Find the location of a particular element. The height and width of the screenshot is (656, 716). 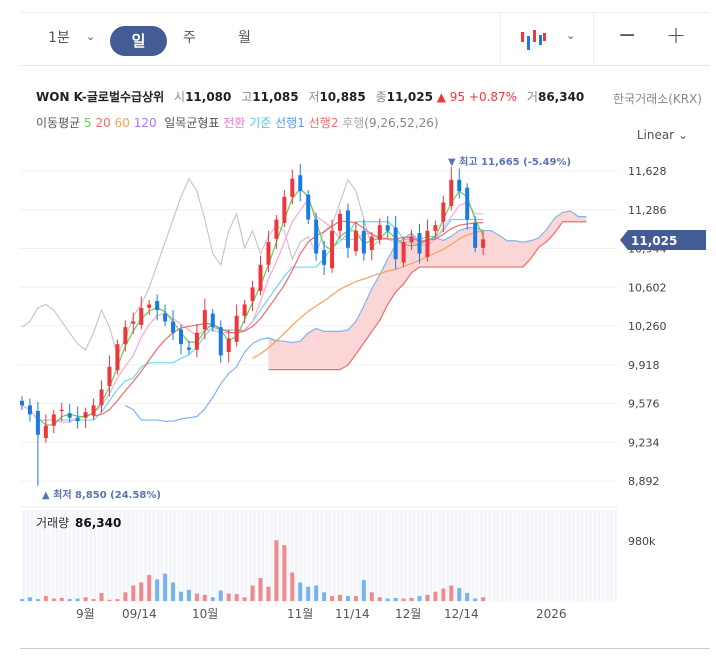

date-axis-label: 11월 is located at coordinates (300, 614).